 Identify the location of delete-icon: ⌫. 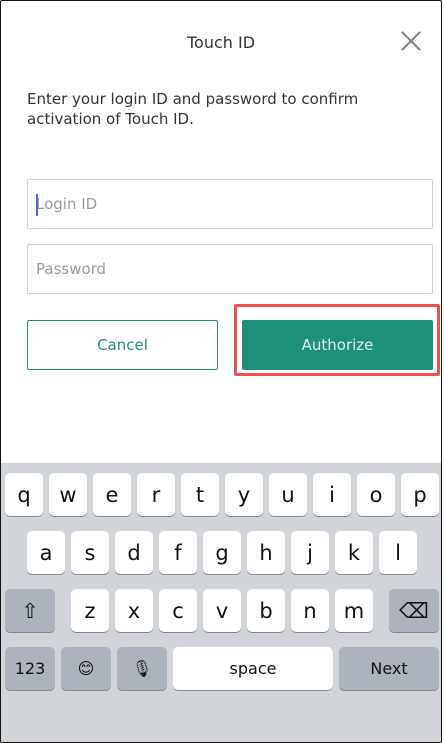
(414, 610).